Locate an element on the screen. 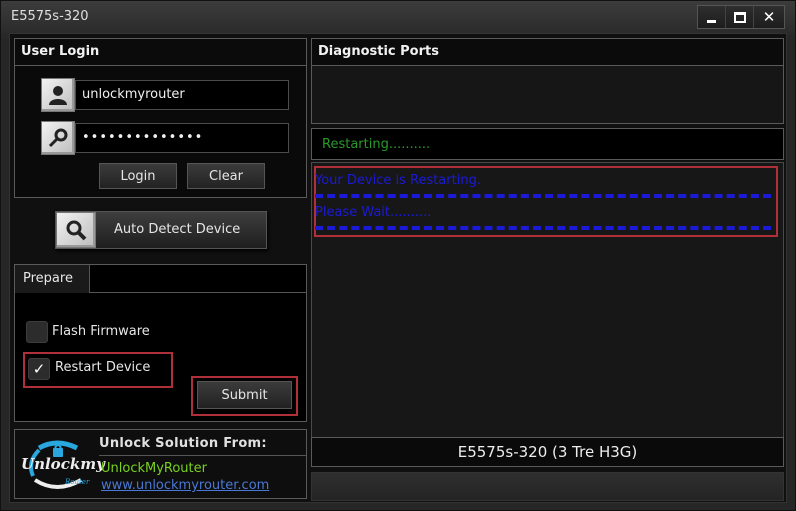 Image resolution: width=796 pixels, height=511 pixels. login-button: Login is located at coordinates (138, 176).